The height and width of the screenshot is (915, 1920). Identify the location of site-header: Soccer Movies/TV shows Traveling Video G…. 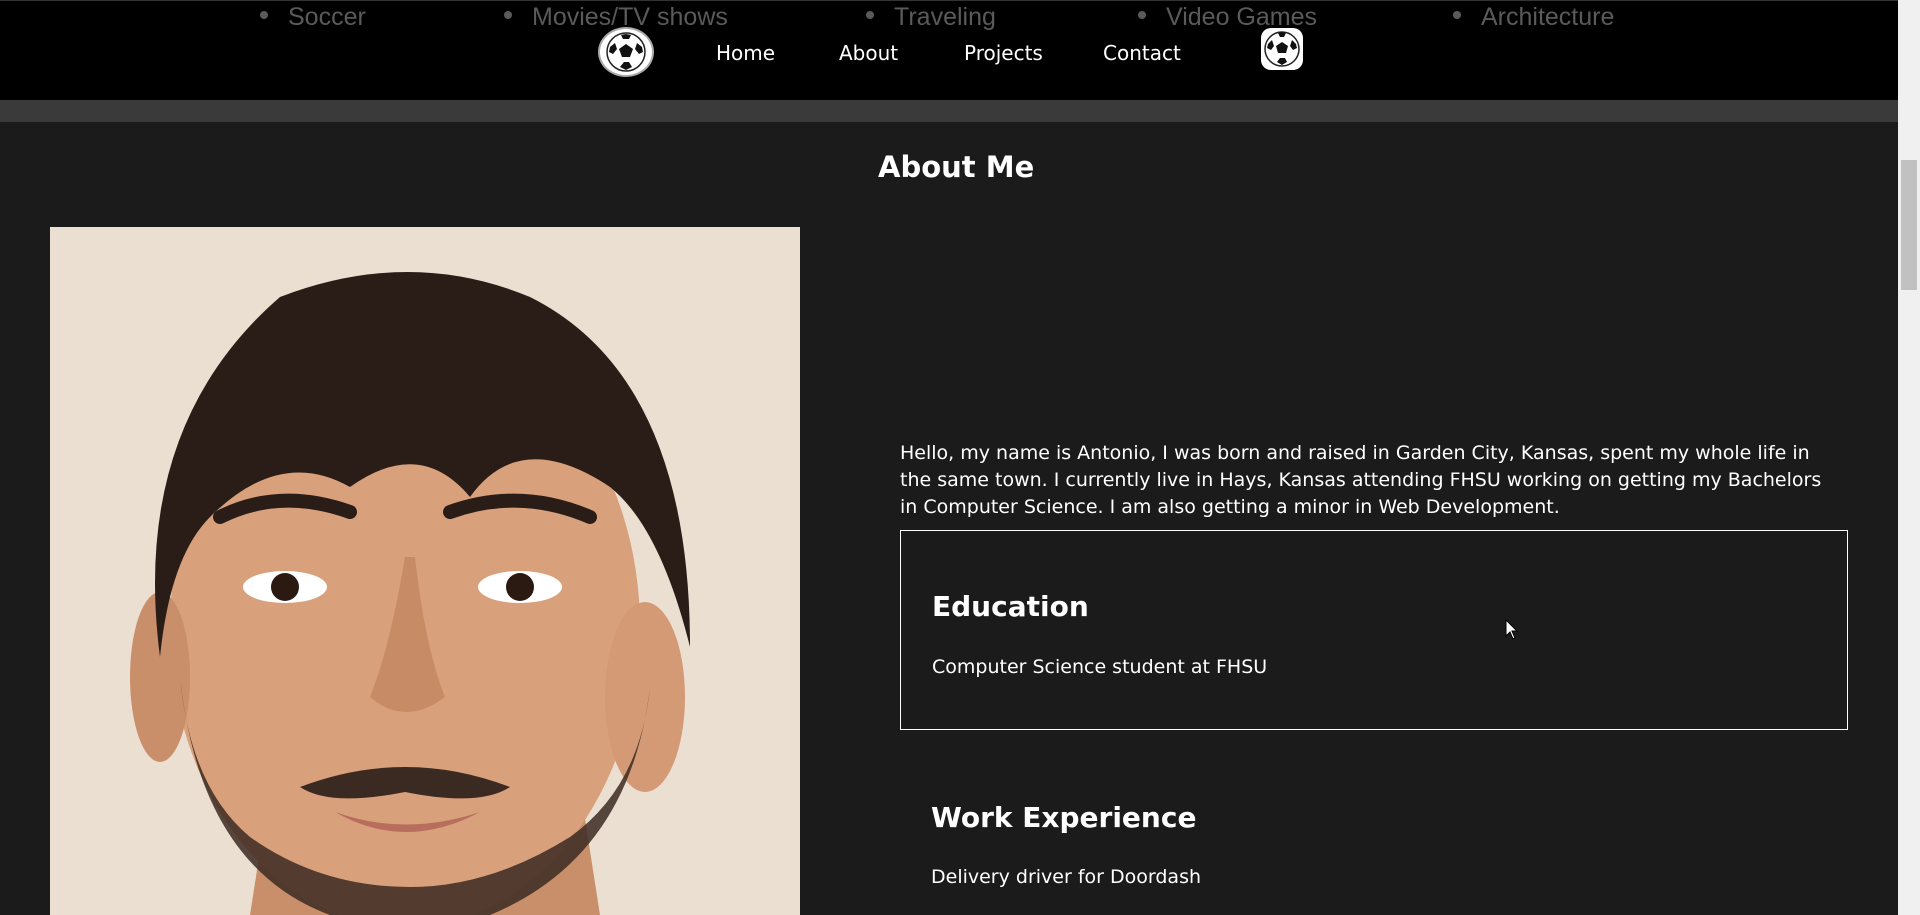
(949, 50).